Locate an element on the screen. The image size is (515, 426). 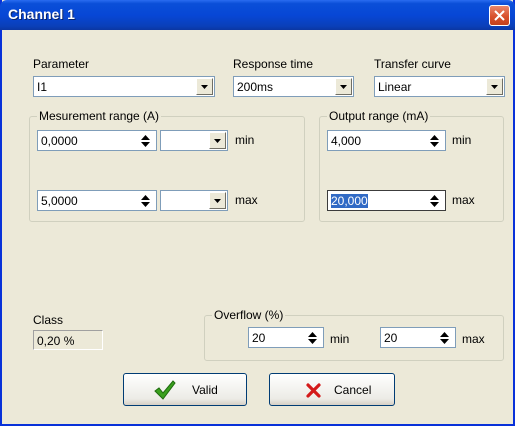
measurement-max-label: max is located at coordinates (246, 200).